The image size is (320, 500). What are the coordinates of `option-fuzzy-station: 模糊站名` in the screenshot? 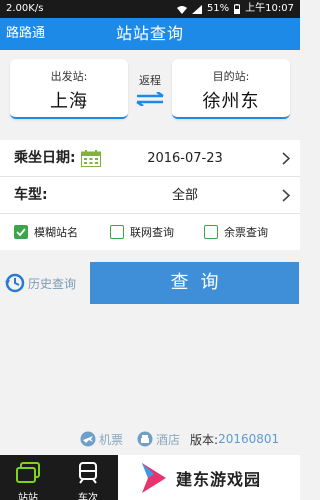 It's located at (46, 232).